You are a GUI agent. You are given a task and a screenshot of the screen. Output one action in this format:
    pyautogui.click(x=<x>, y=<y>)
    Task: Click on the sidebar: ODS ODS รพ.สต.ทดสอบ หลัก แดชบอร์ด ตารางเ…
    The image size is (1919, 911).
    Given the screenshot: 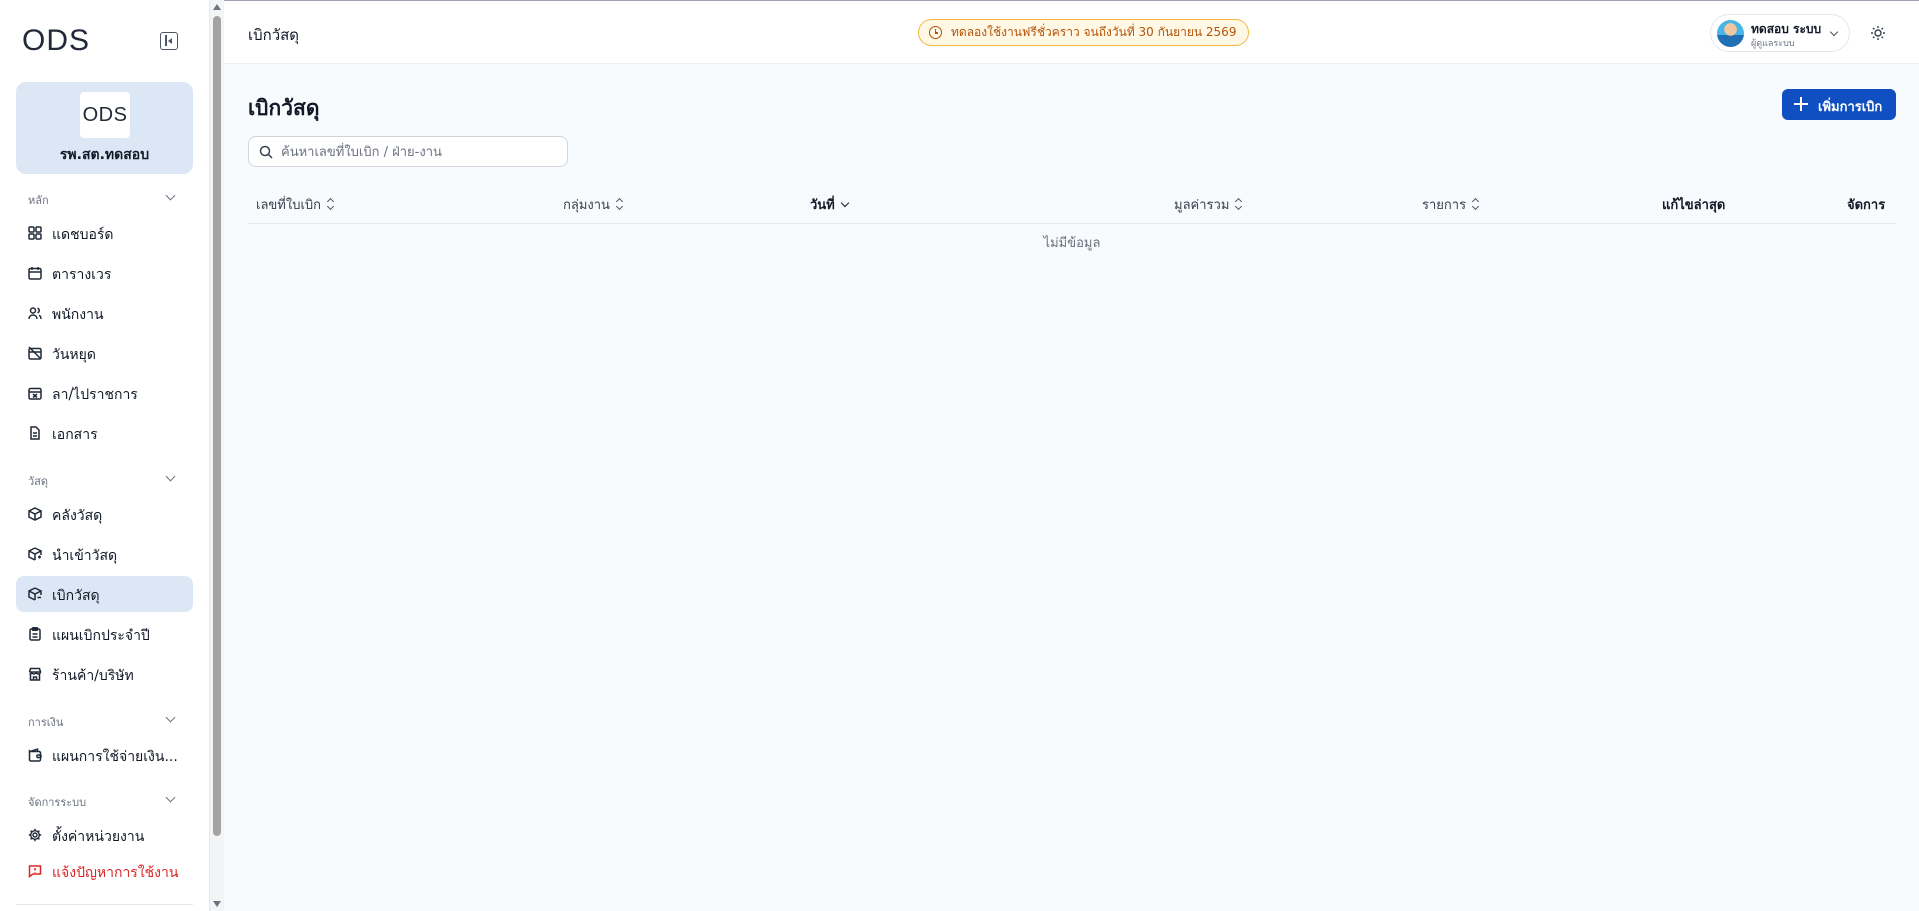 What is the action you would take?
    pyautogui.click(x=105, y=455)
    